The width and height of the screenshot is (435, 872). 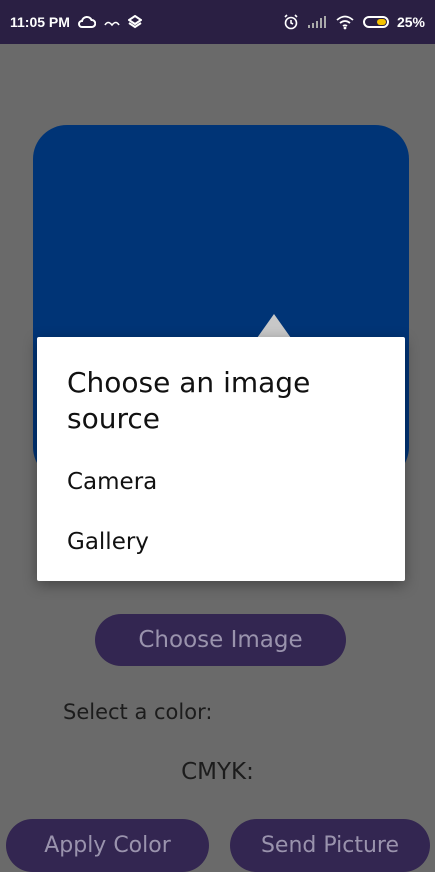 I want to click on cmyk-label: CMYK:, so click(x=217, y=772).